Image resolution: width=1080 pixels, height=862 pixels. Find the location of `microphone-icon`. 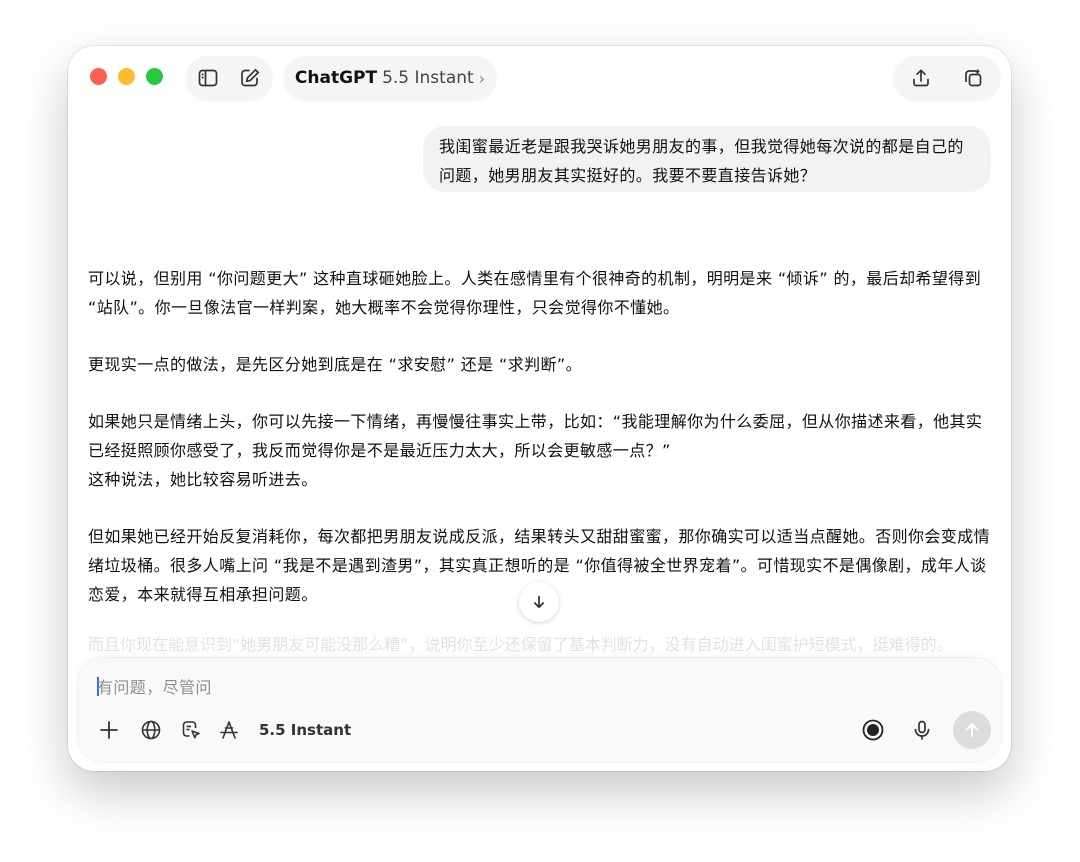

microphone-icon is located at coordinates (922, 730).